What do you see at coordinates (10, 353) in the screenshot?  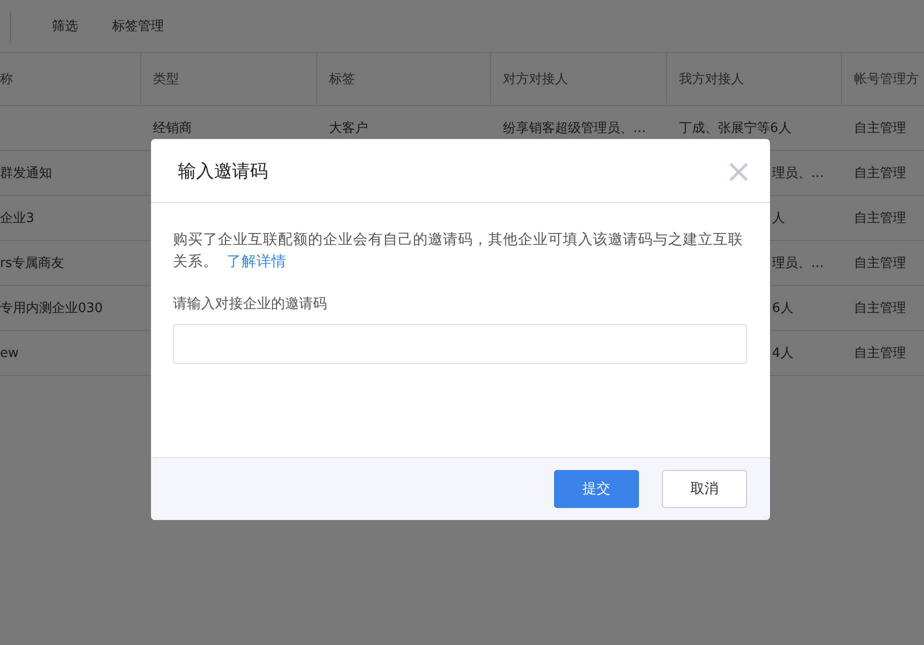 I see `table-cell-text: ew` at bounding box center [10, 353].